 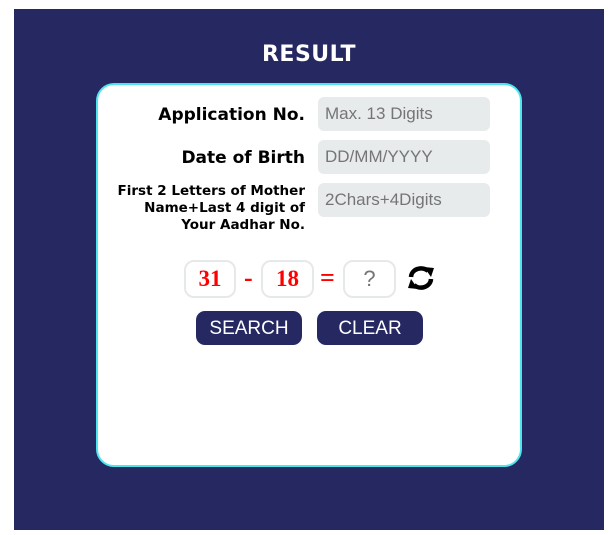 I want to click on dob-label: Date of Birth, so click(x=243, y=158).